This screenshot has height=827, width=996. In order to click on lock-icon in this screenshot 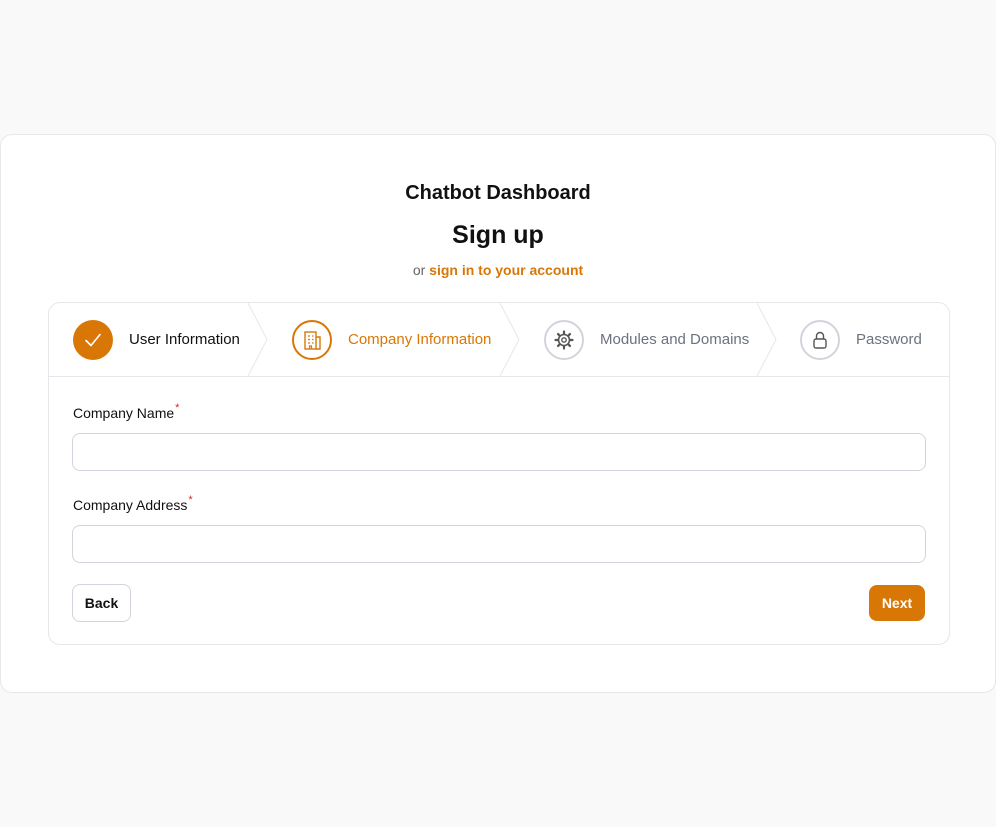, I will do `click(820, 339)`.